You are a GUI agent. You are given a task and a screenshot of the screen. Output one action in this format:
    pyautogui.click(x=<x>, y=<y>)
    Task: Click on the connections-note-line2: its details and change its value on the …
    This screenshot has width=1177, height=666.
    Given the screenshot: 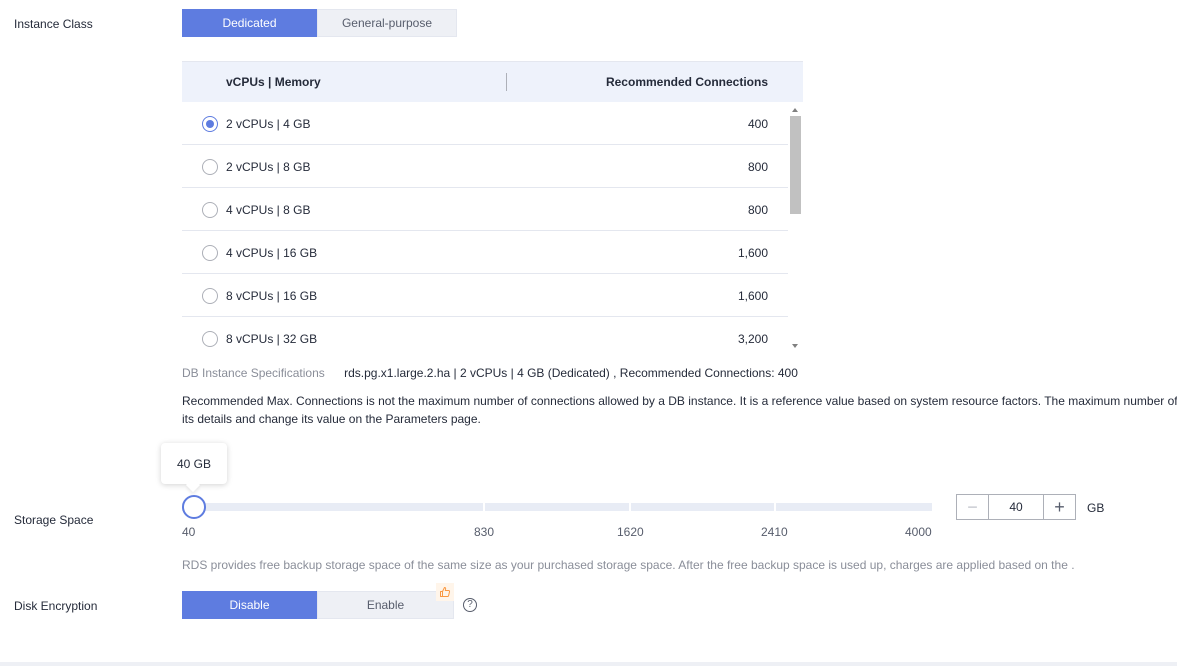 What is the action you would take?
    pyautogui.click(x=331, y=419)
    